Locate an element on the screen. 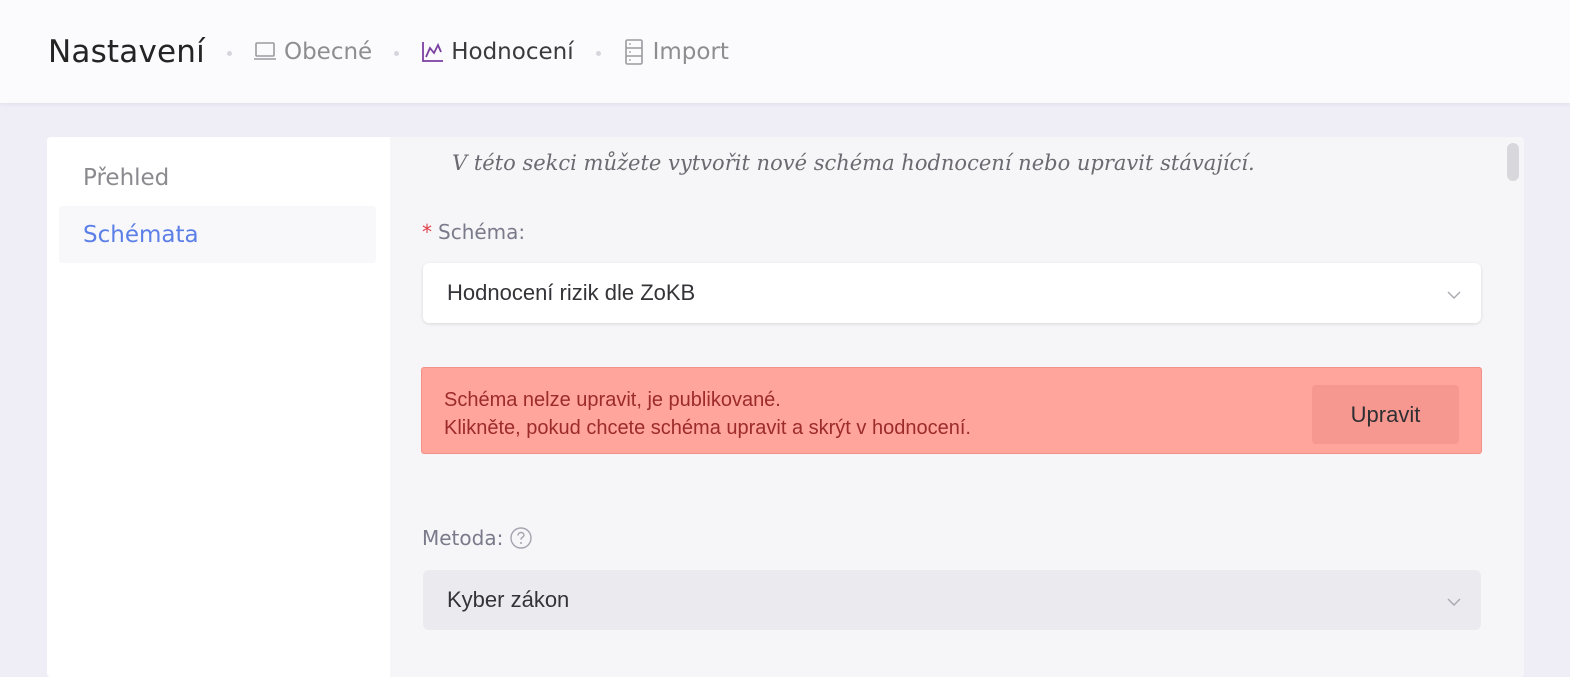 The image size is (1570, 677). required-mark: * is located at coordinates (427, 232).